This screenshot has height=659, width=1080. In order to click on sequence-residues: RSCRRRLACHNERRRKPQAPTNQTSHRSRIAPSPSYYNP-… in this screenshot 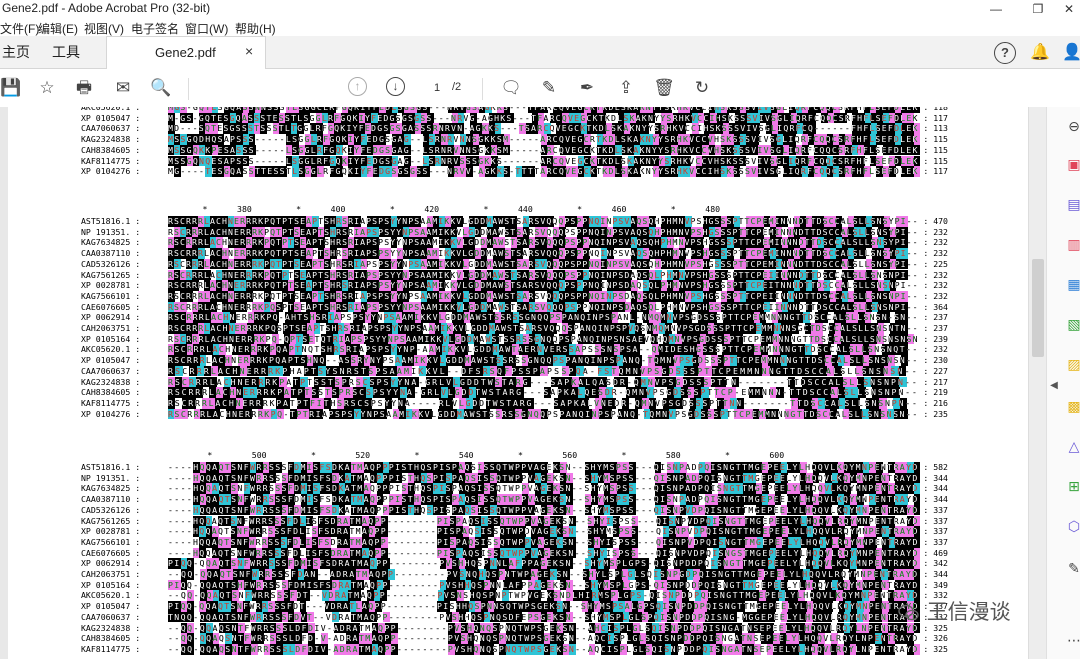, I will do `click(543, 349)`.